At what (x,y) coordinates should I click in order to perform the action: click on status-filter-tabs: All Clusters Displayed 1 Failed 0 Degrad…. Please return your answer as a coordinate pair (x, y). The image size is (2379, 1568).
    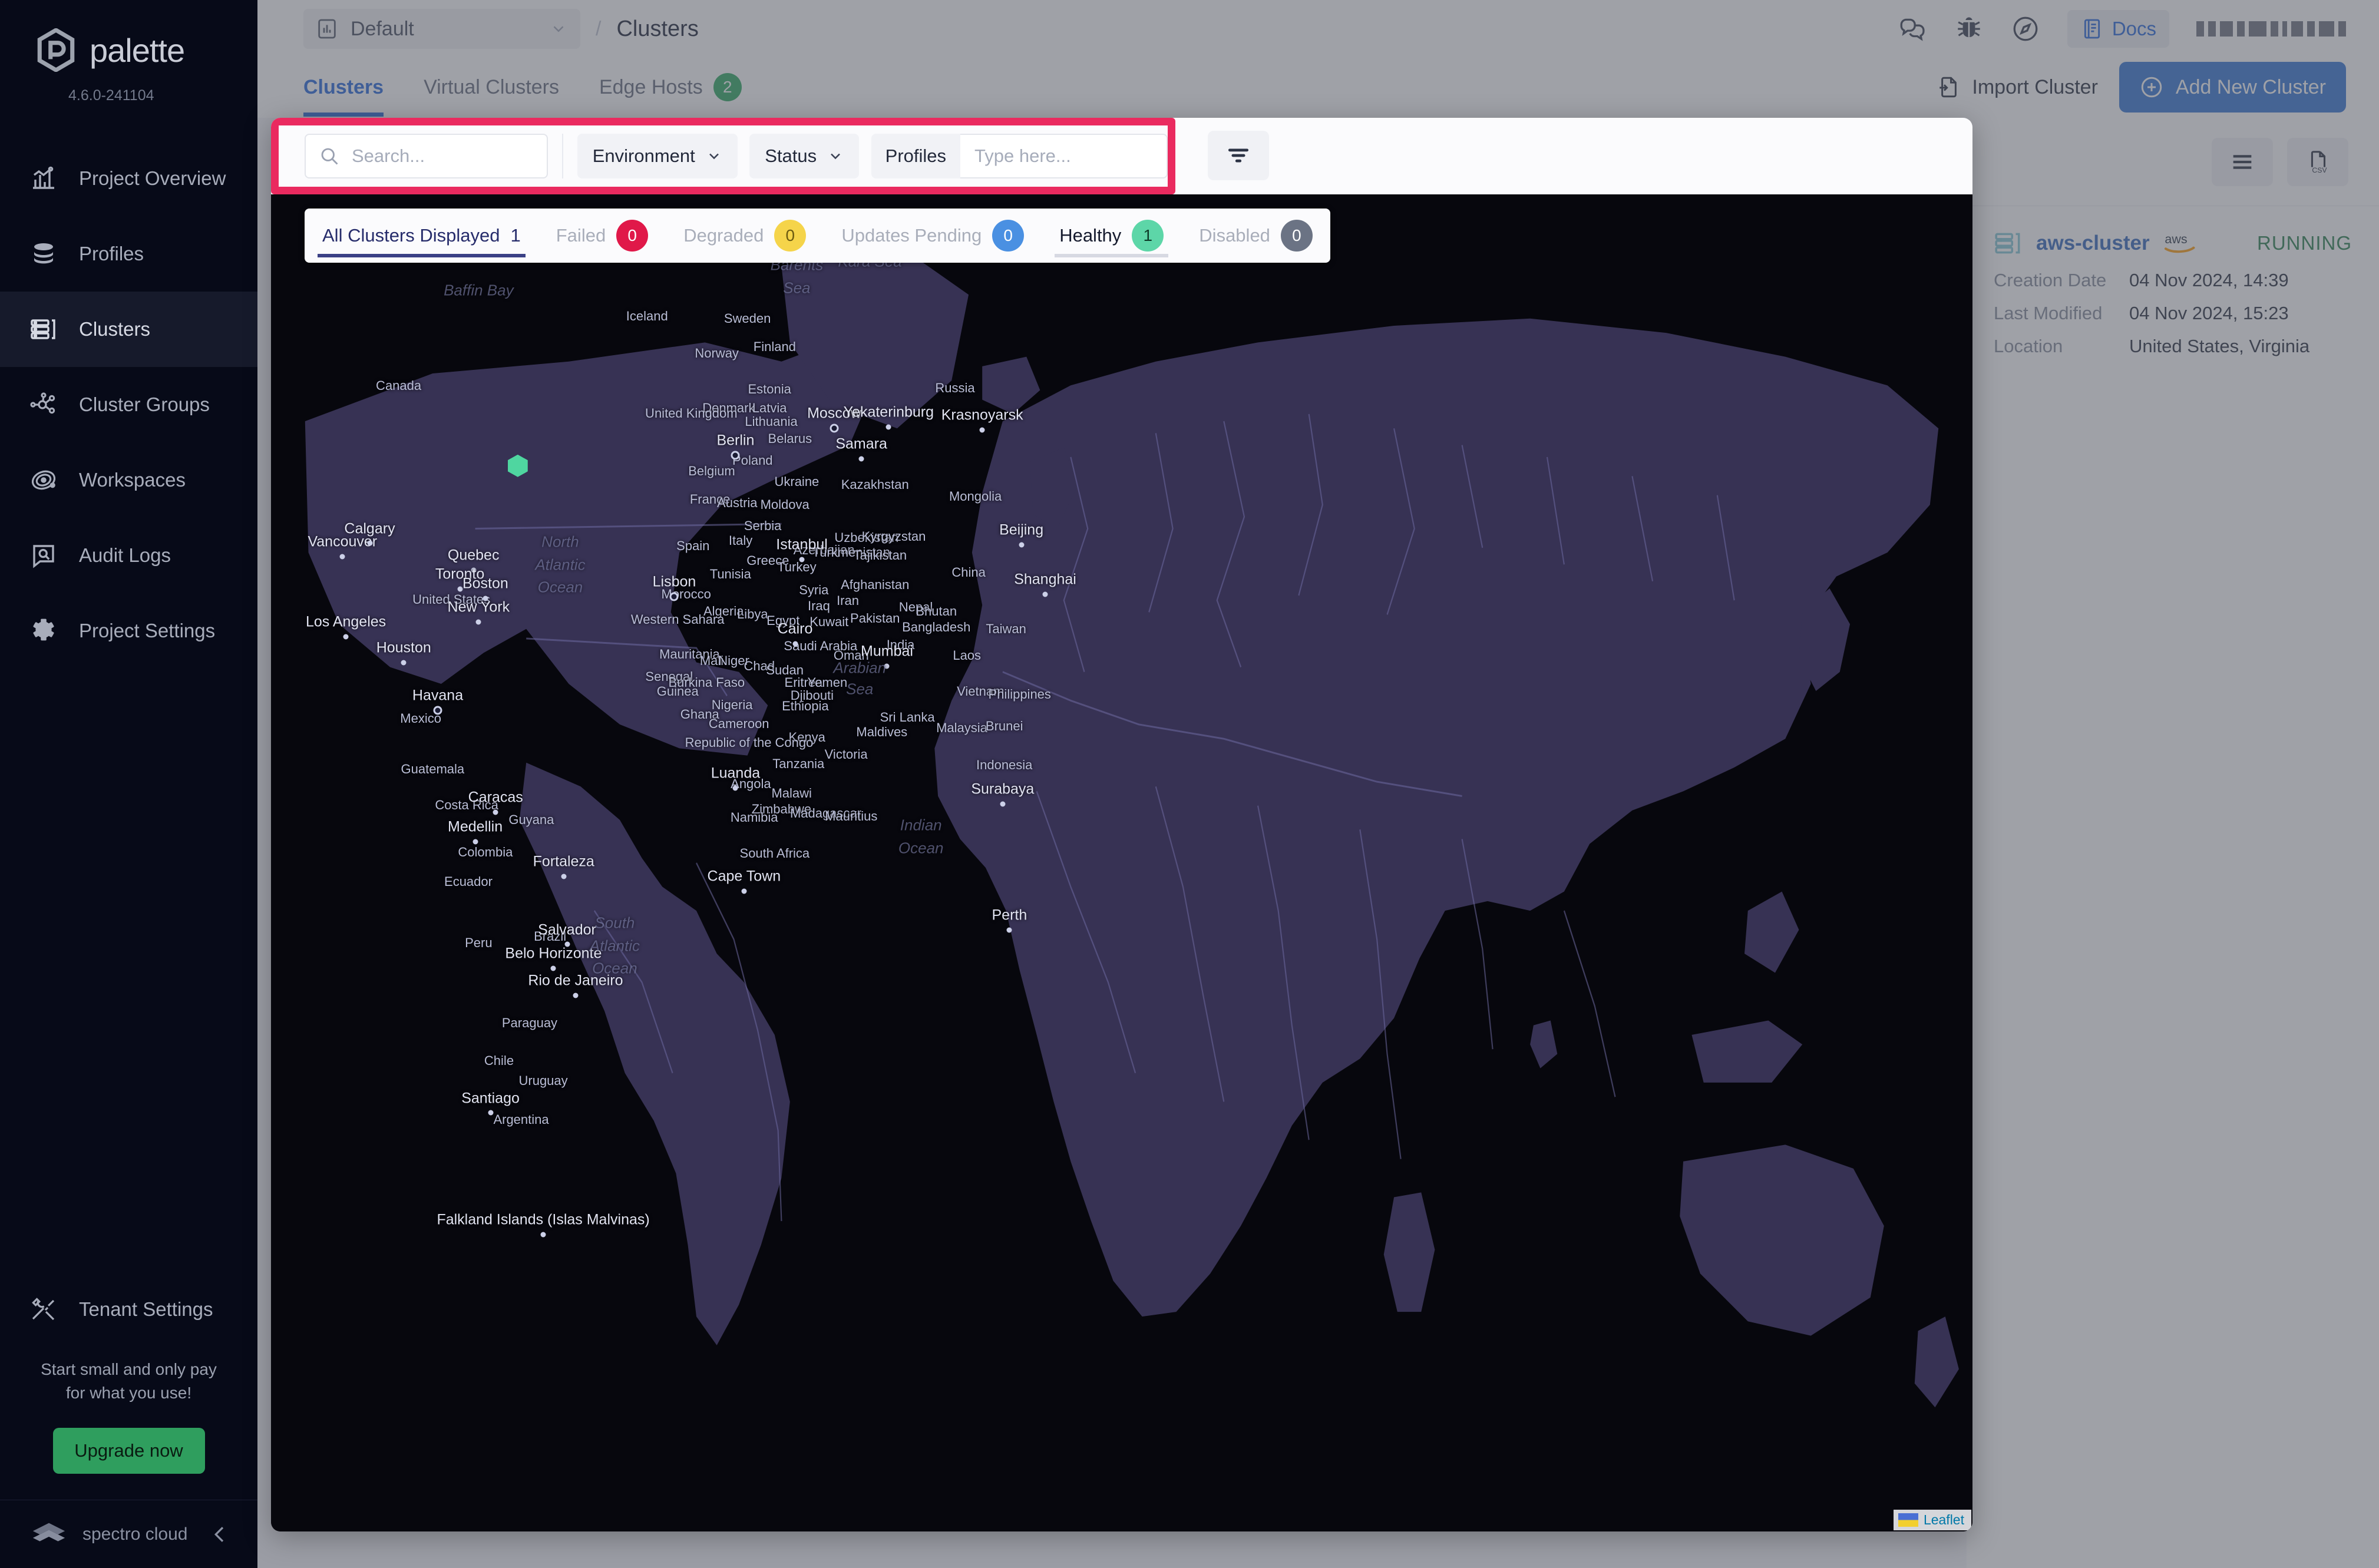
    Looking at the image, I should click on (817, 236).